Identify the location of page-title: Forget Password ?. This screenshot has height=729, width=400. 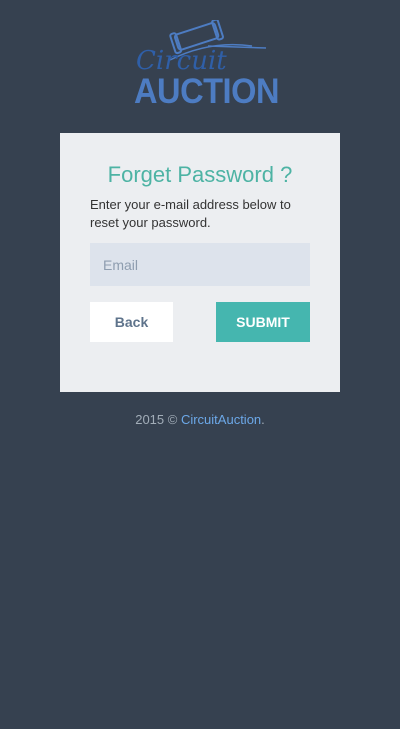
(200, 174).